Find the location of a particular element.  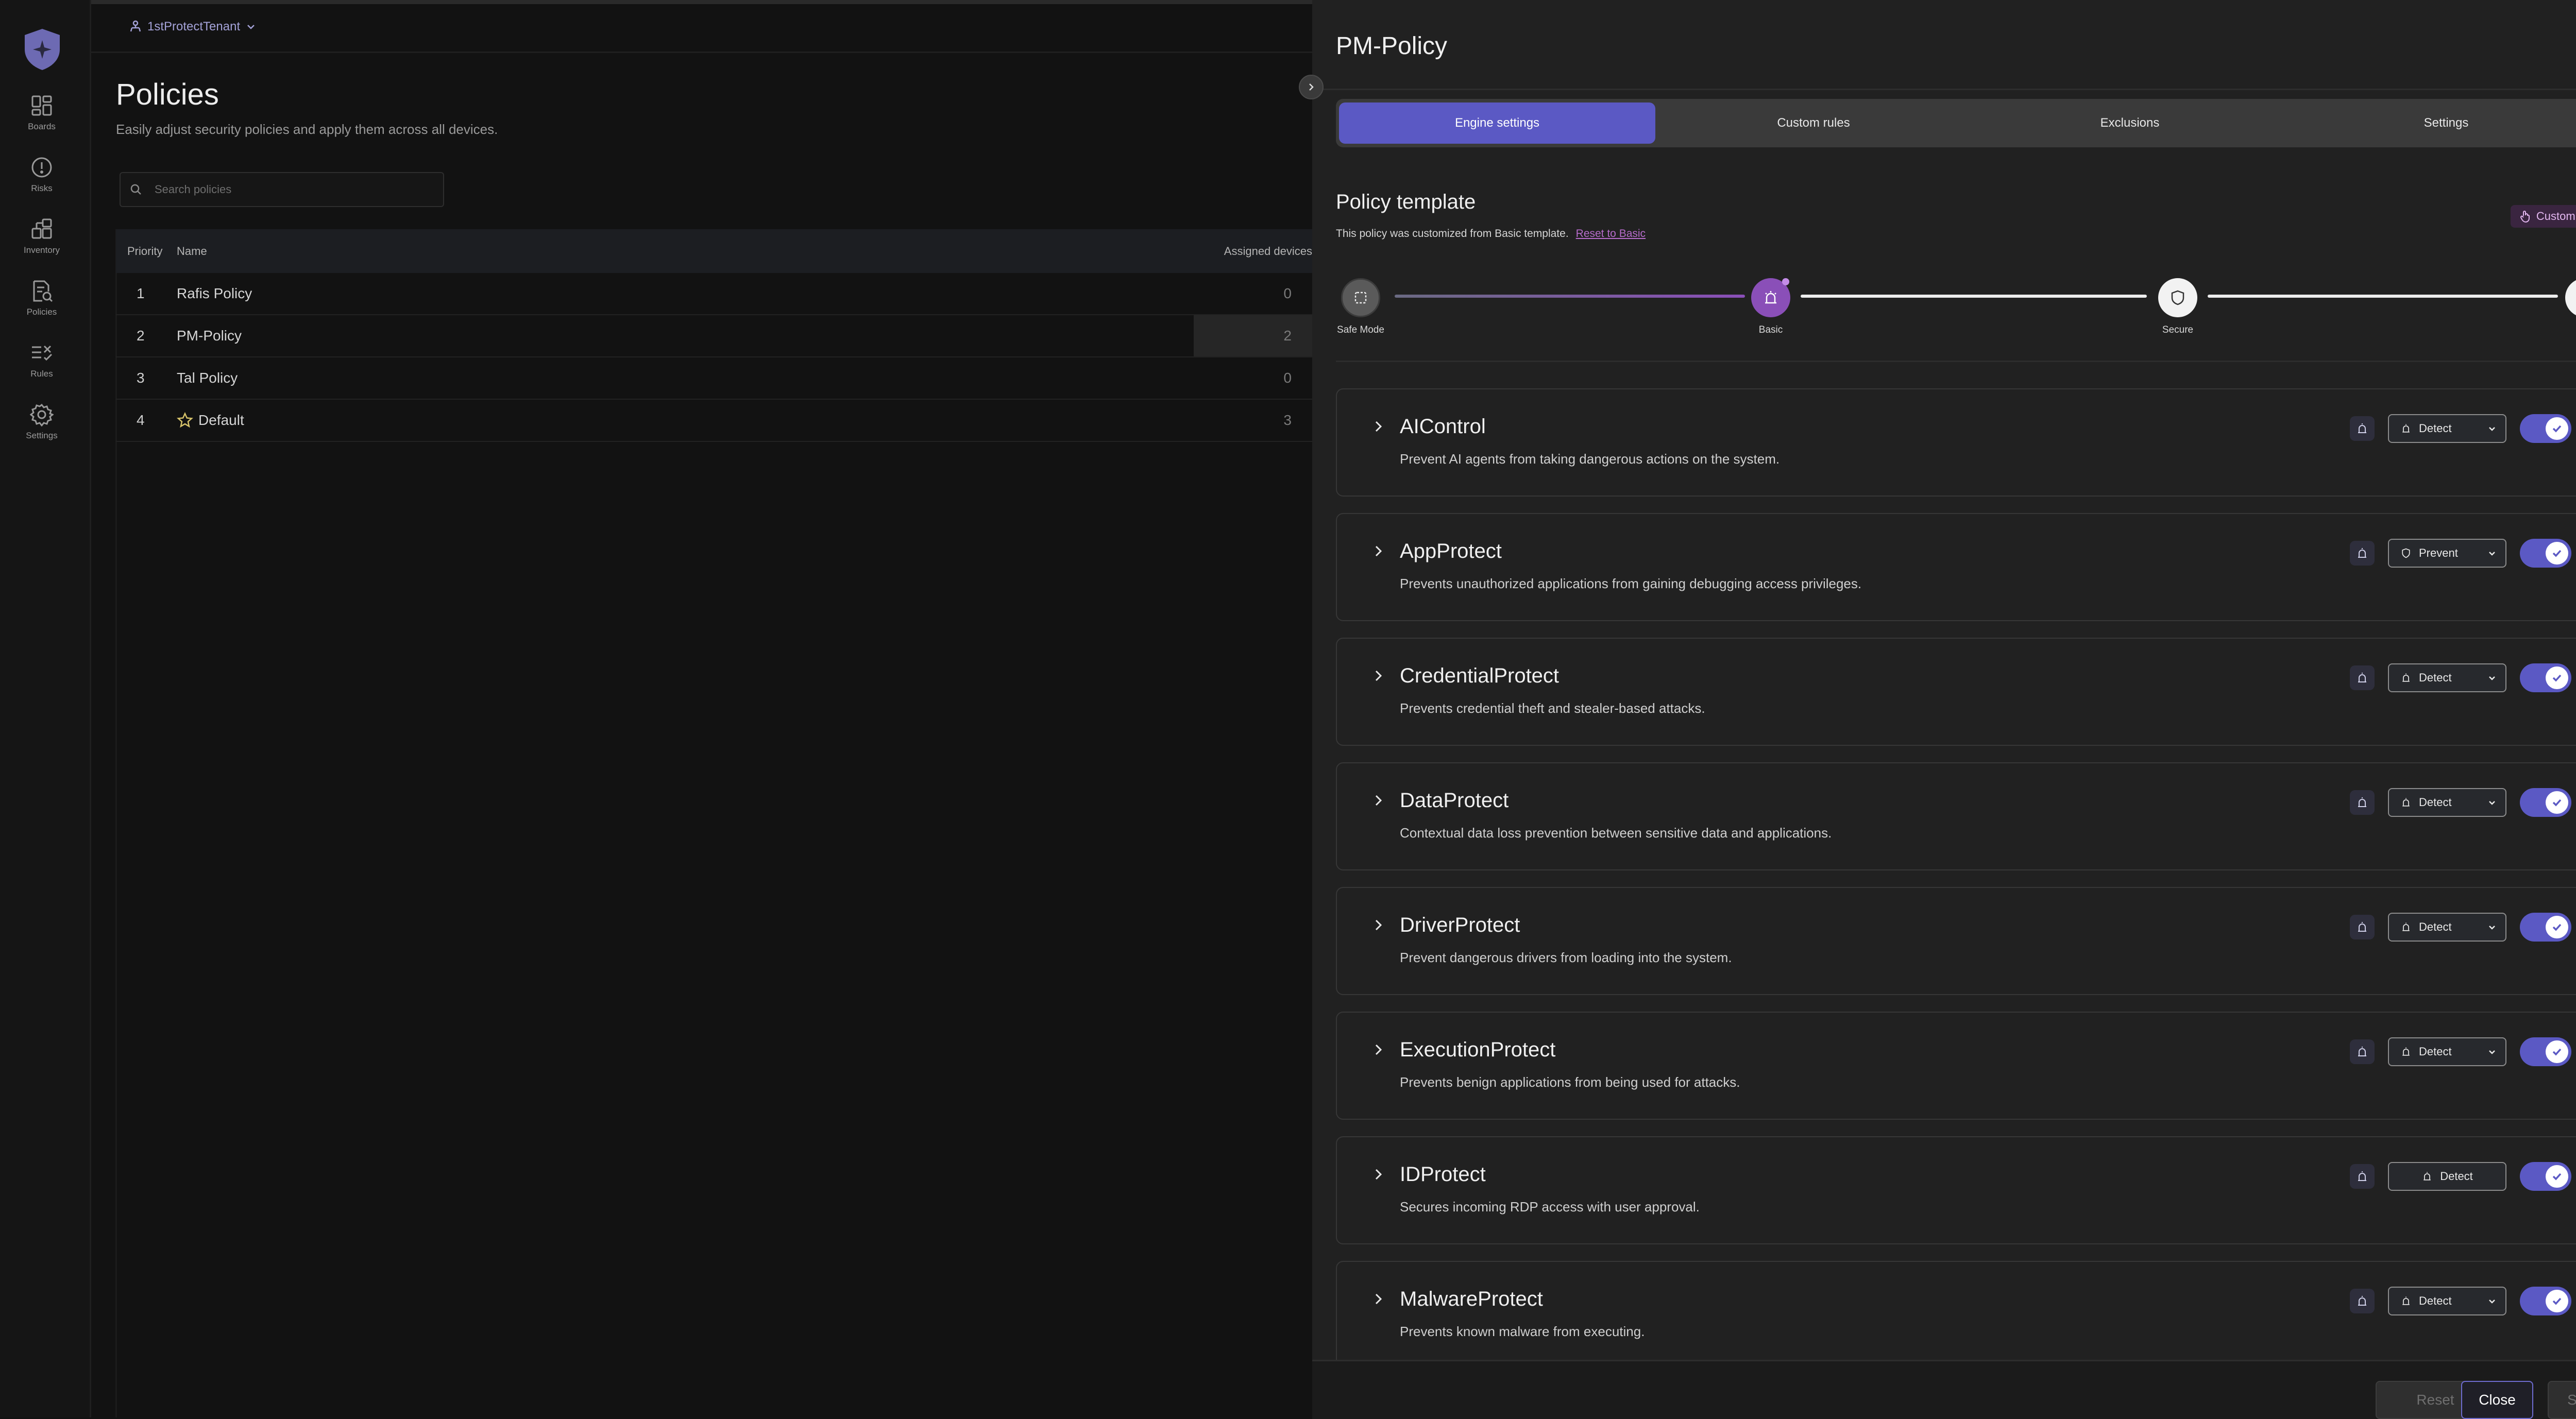

level-safe-mode is located at coordinates (1360, 297).